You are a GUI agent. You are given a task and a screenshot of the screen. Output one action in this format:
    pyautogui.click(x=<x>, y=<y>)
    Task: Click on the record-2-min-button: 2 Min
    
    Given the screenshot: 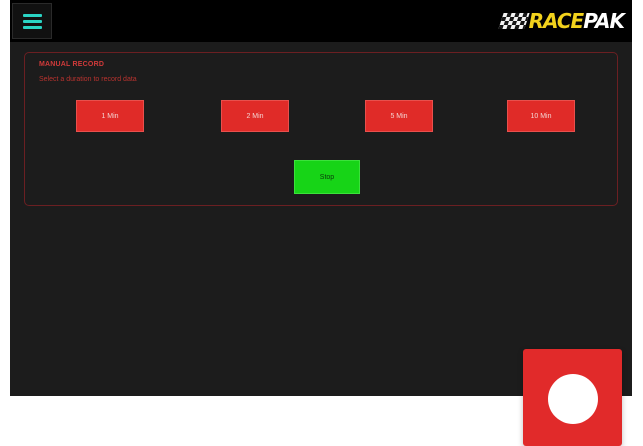 What is the action you would take?
    pyautogui.click(x=255, y=116)
    